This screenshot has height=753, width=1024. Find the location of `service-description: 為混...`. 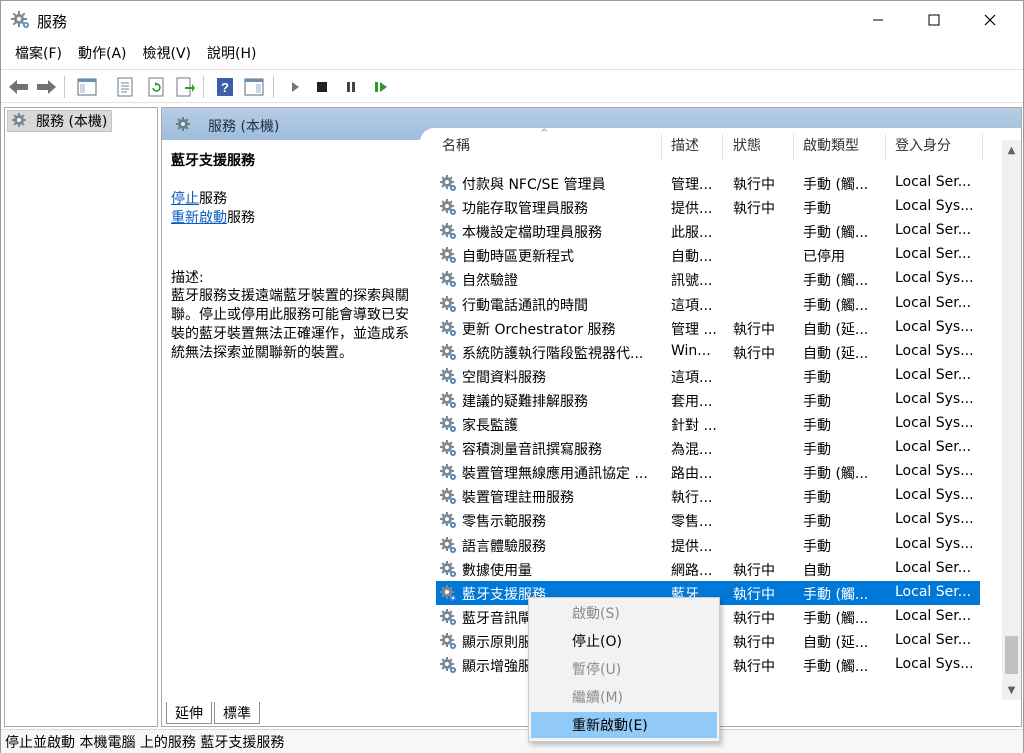

service-description: 為混... is located at coordinates (692, 450).